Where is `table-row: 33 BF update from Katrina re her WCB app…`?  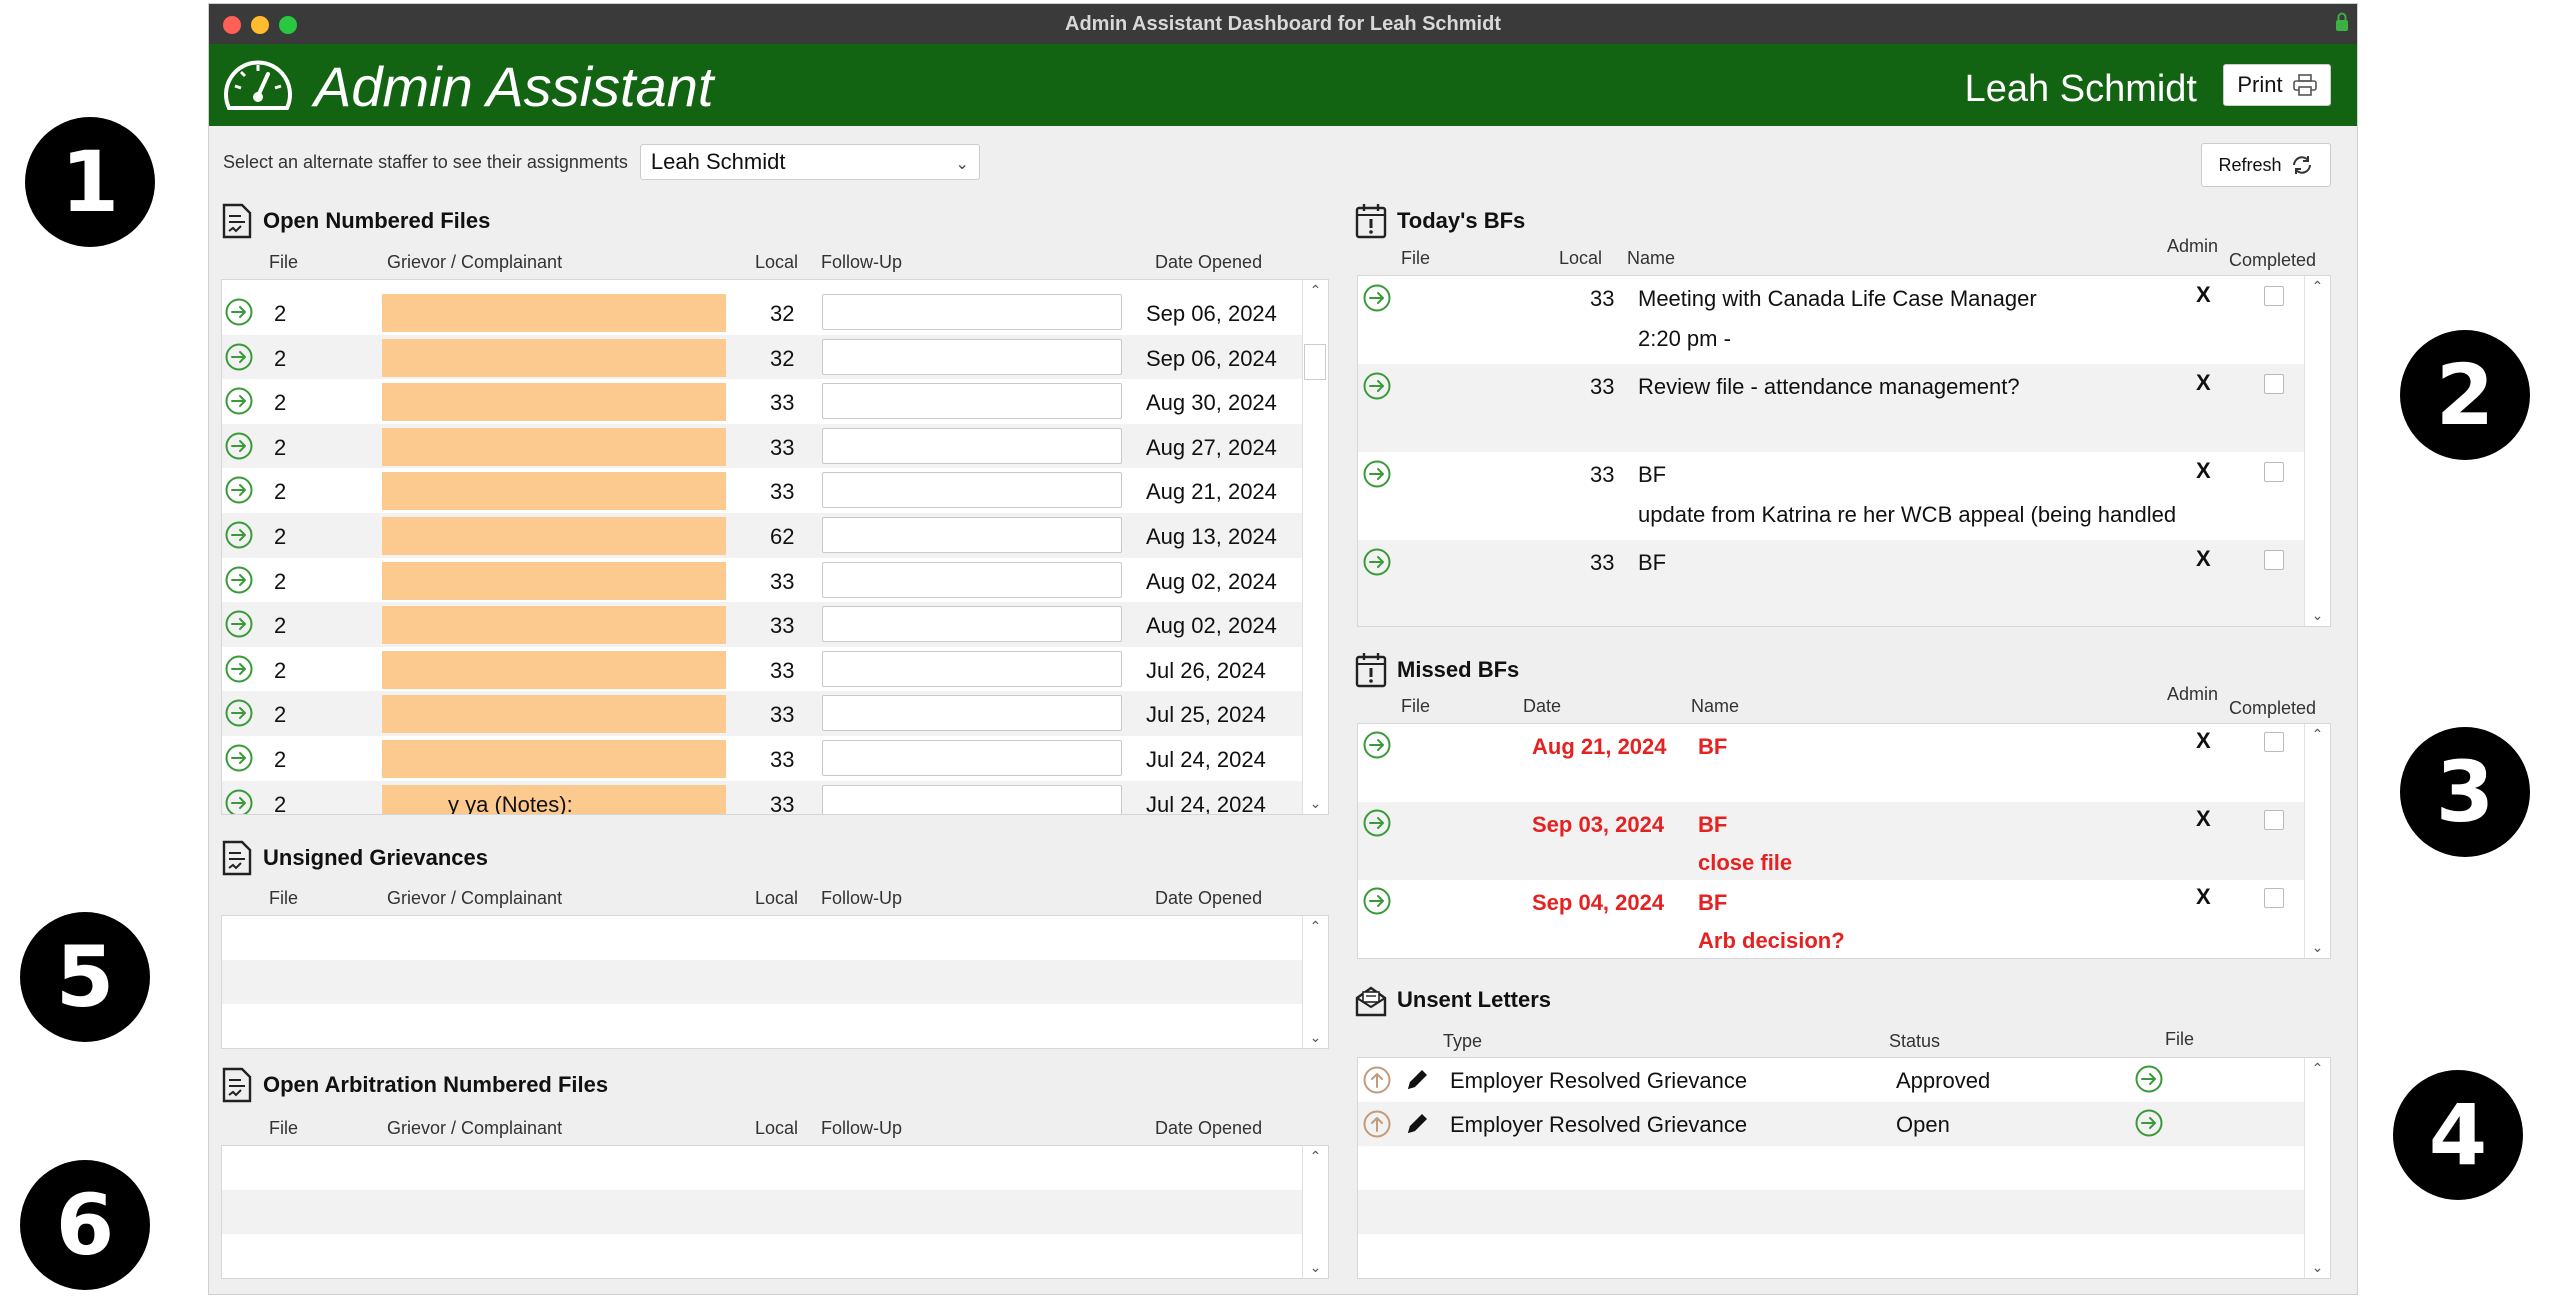
table-row: 33 BF update from Katrina re her WCB app… is located at coordinates (1844, 496).